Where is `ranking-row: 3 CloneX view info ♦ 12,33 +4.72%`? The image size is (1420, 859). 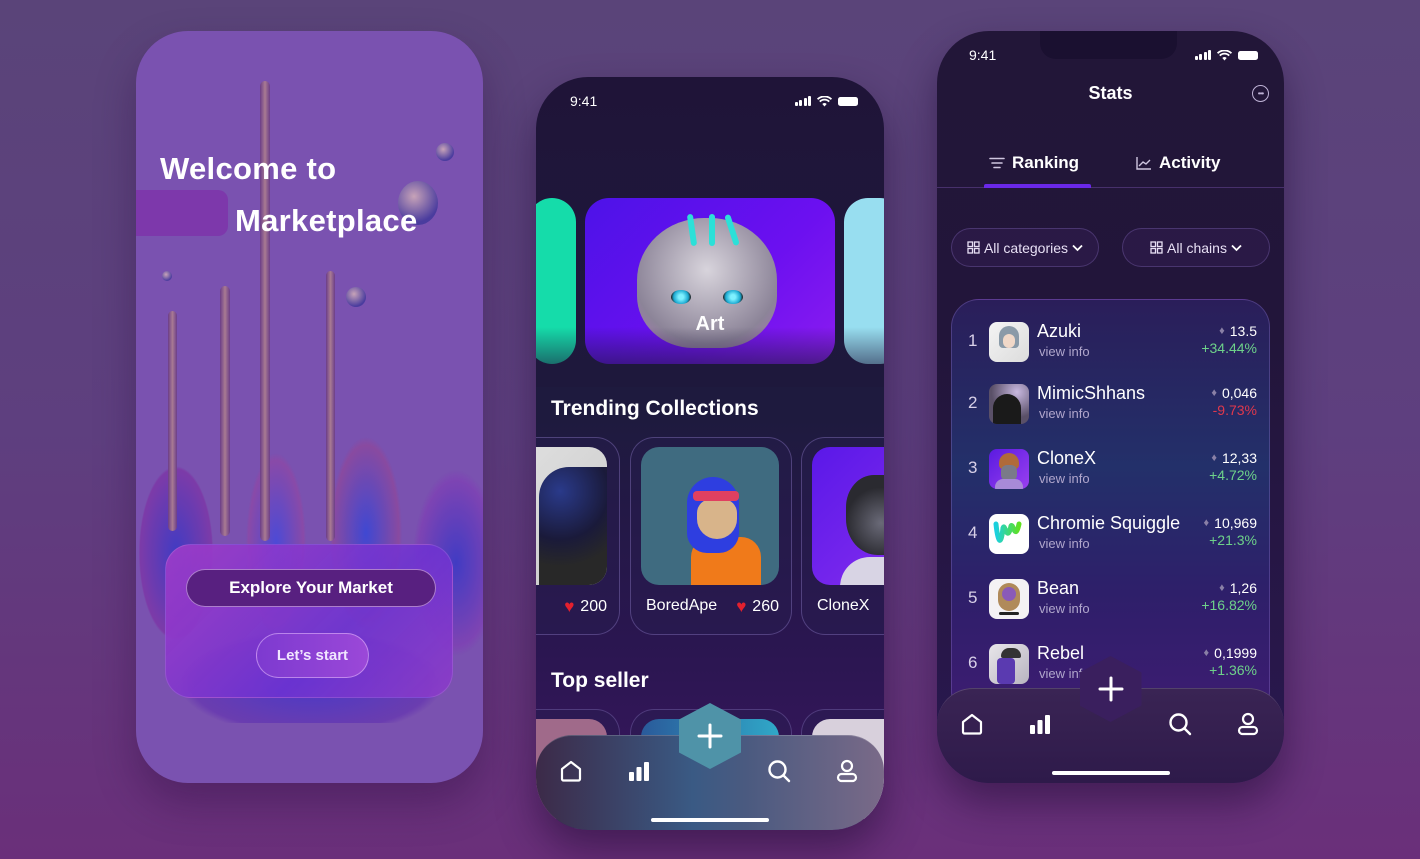
ranking-row: 3 CloneX view info ♦ 12,33 +4.72% is located at coordinates (1110, 469).